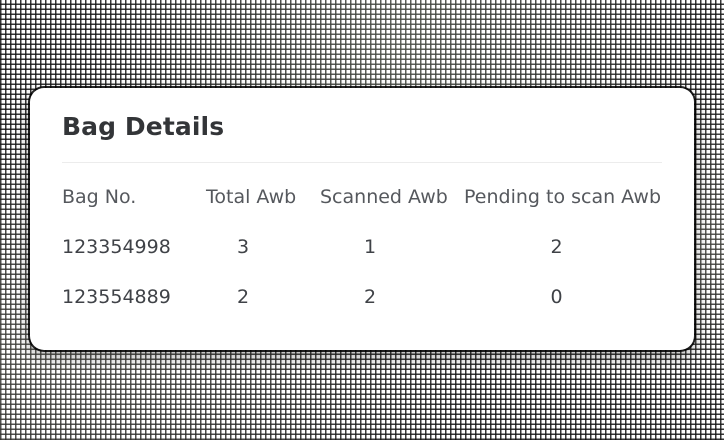 The image size is (724, 440). What do you see at coordinates (384, 197) in the screenshot?
I see `column-header-scanned-awb: Scanned Awb` at bounding box center [384, 197].